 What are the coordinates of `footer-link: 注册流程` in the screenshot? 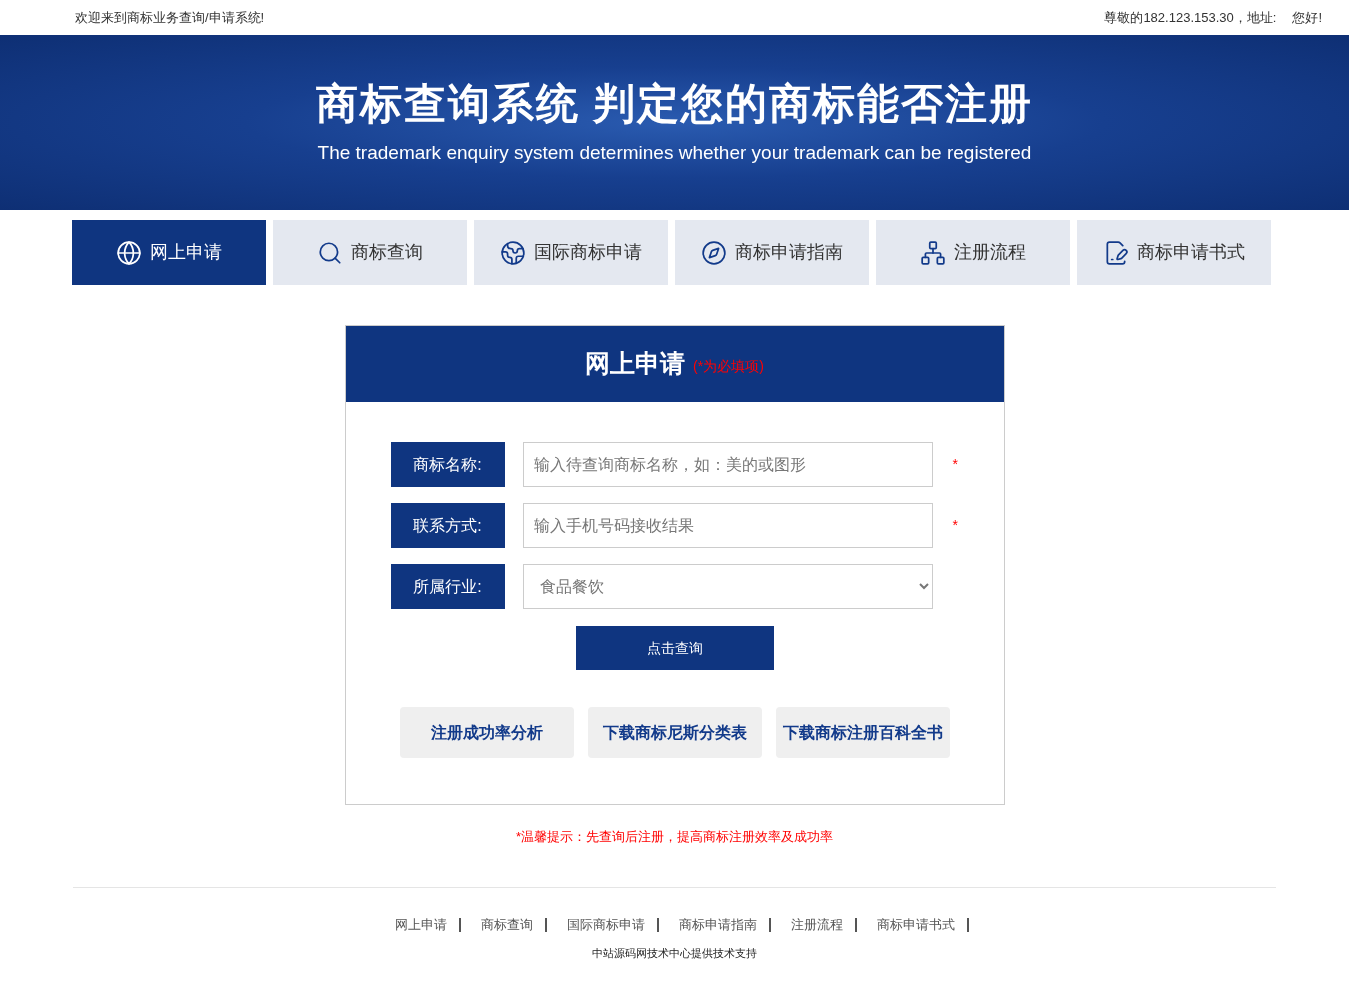 It's located at (817, 924).